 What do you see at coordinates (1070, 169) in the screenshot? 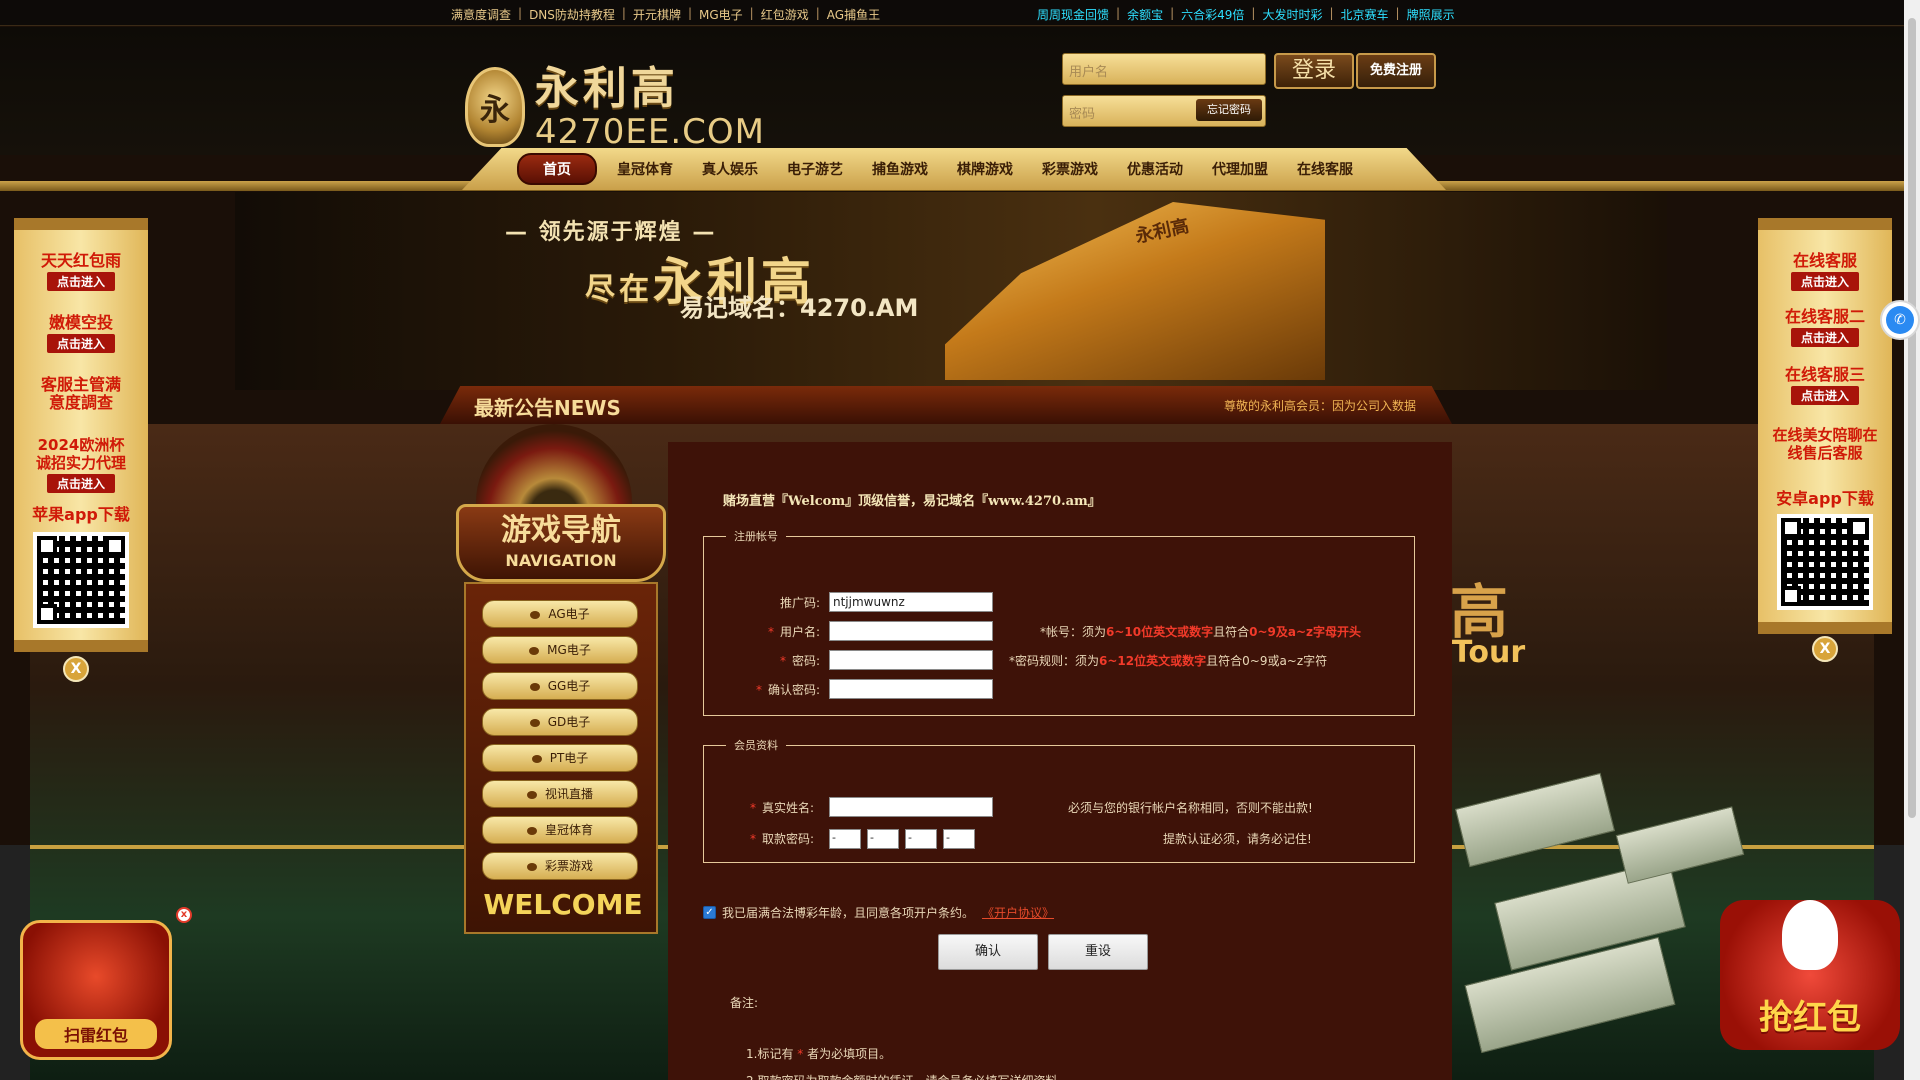
I see `nav-item-lottery: 彩票游戏` at bounding box center [1070, 169].